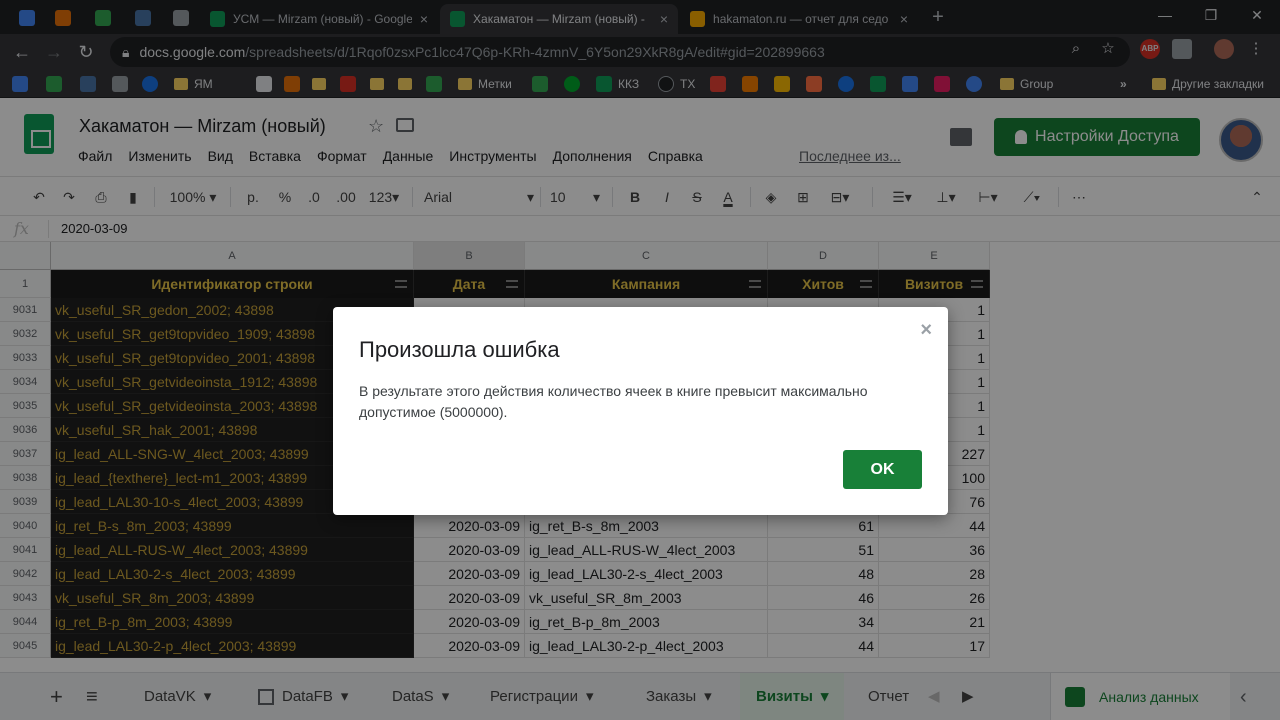 The width and height of the screenshot is (1280, 720). What do you see at coordinates (926, 330) in the screenshot?
I see `close-icon: ×` at bounding box center [926, 330].